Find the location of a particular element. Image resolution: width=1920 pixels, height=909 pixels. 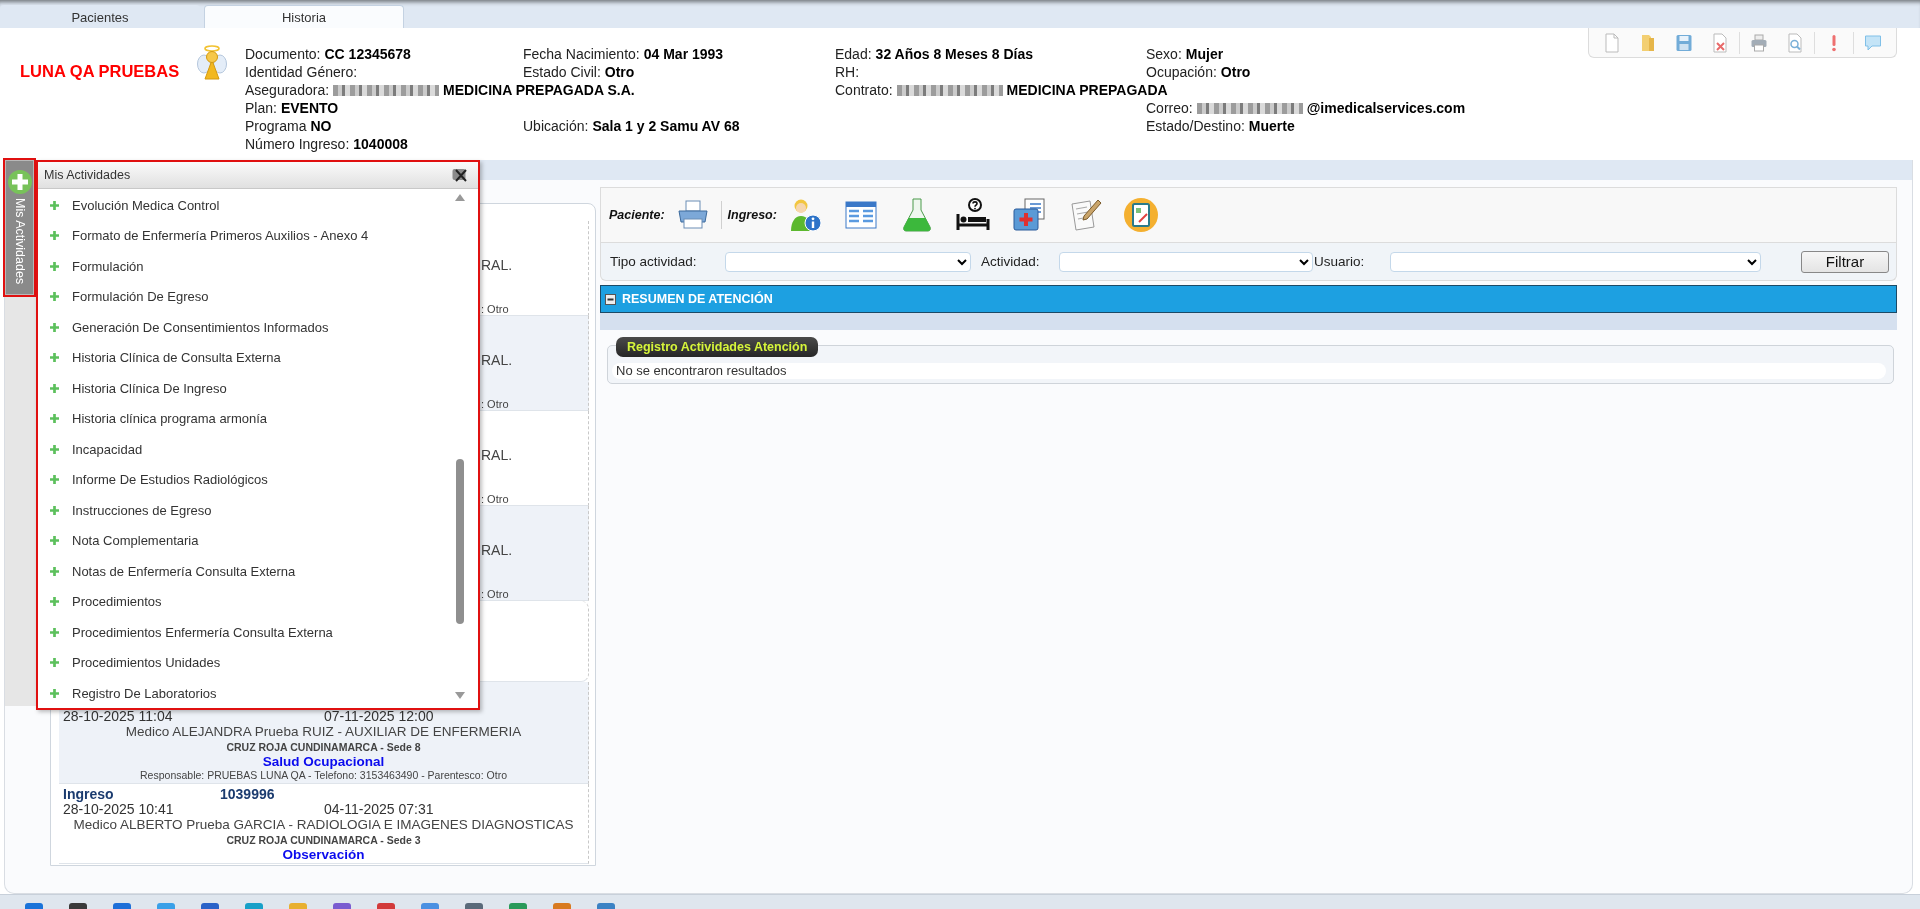

empty-results-message: No se encontraron resultados is located at coordinates (1249, 371).